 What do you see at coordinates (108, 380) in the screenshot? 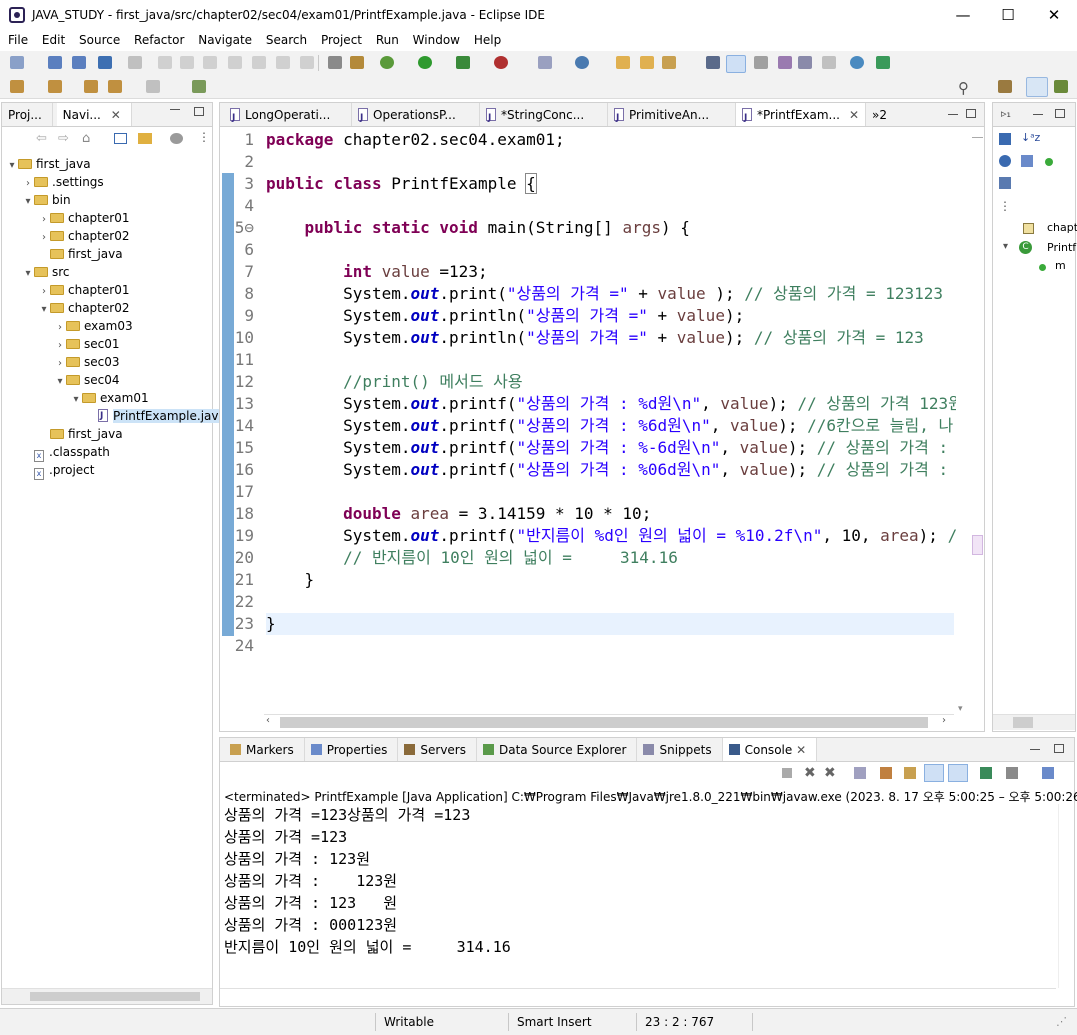
I see `tree-item: ▾ sec04` at bounding box center [108, 380].